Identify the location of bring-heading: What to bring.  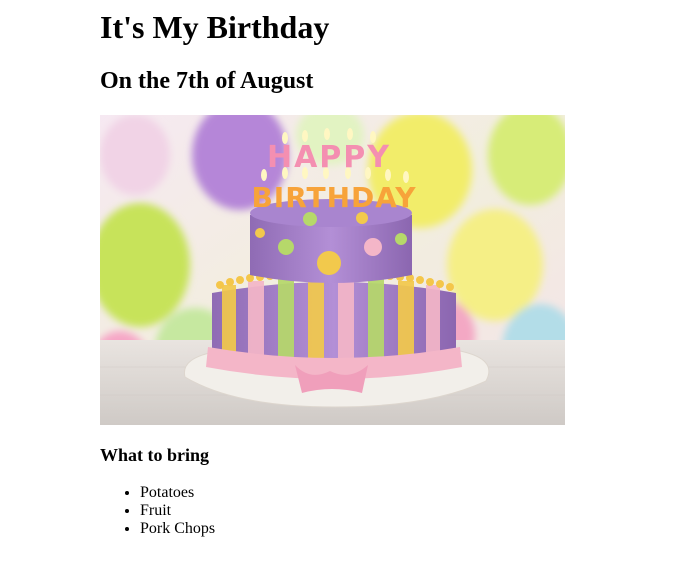
(155, 455).